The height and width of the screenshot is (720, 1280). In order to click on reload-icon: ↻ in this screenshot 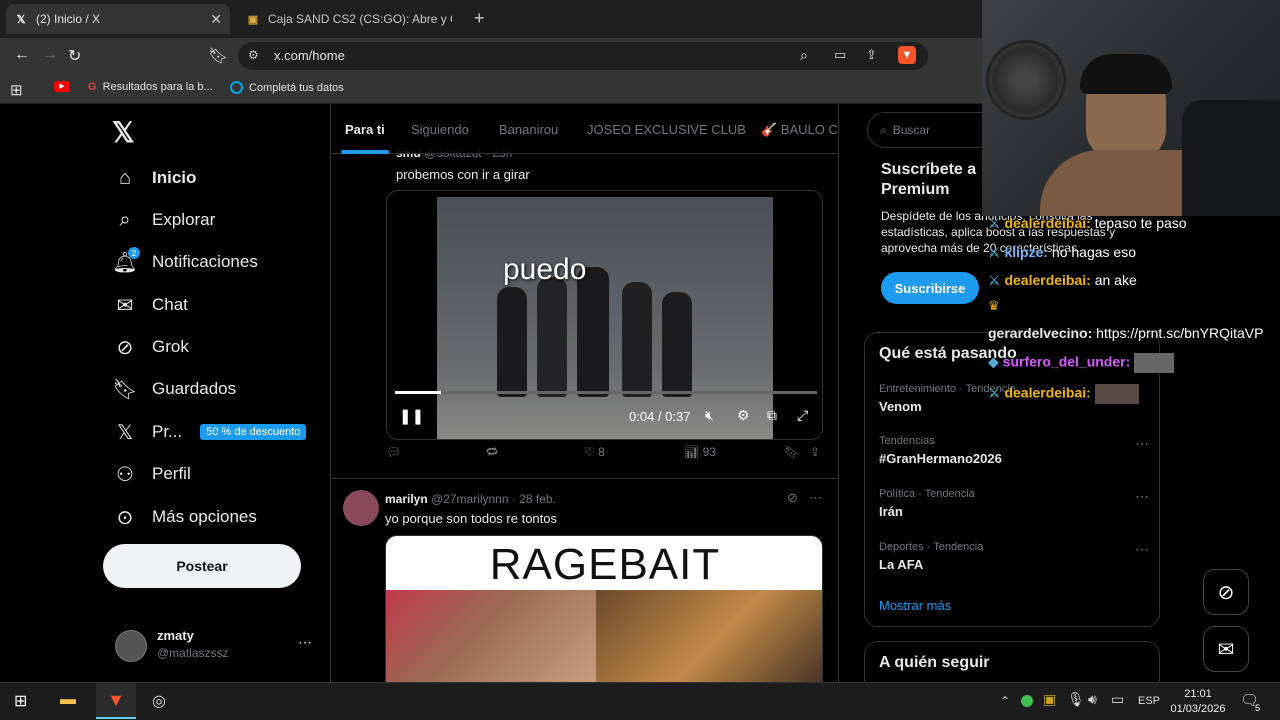, I will do `click(74, 56)`.